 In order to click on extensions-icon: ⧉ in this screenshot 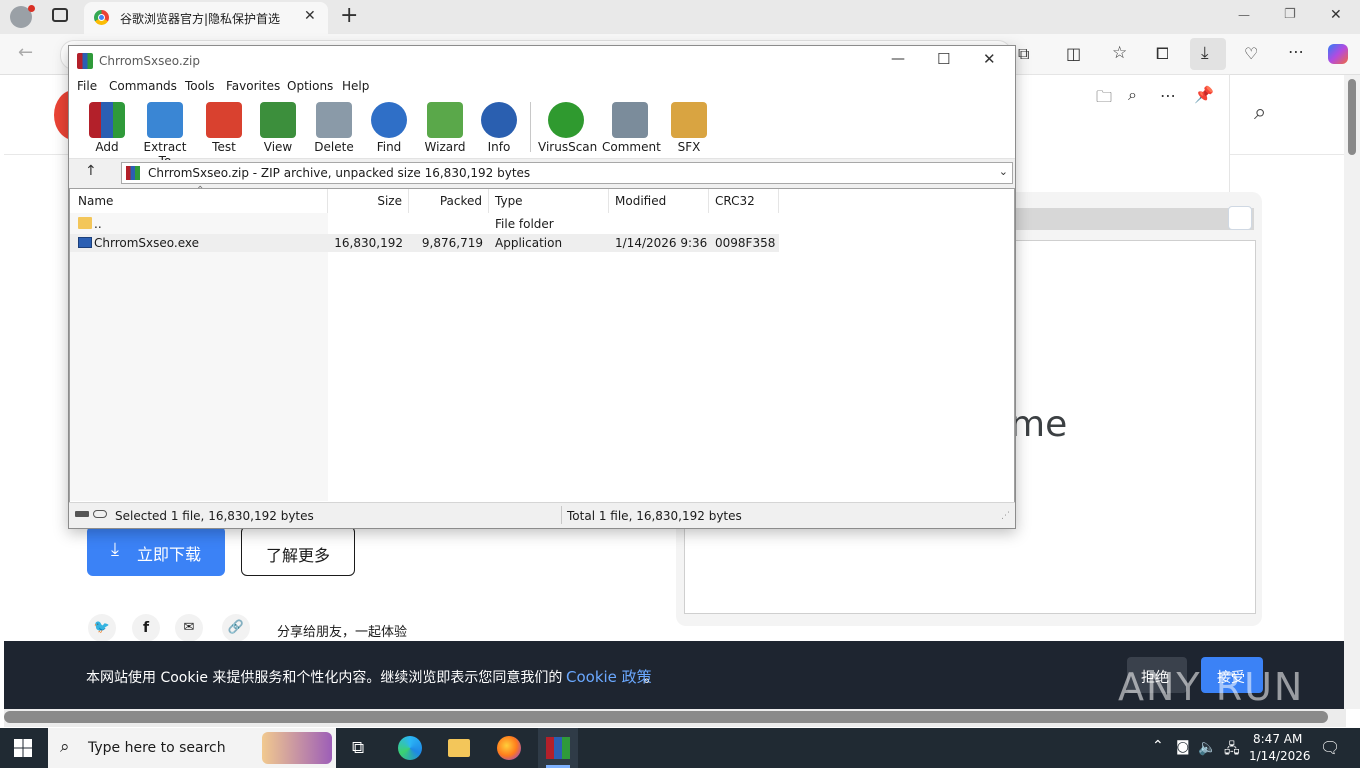, I will do `click(1023, 54)`.